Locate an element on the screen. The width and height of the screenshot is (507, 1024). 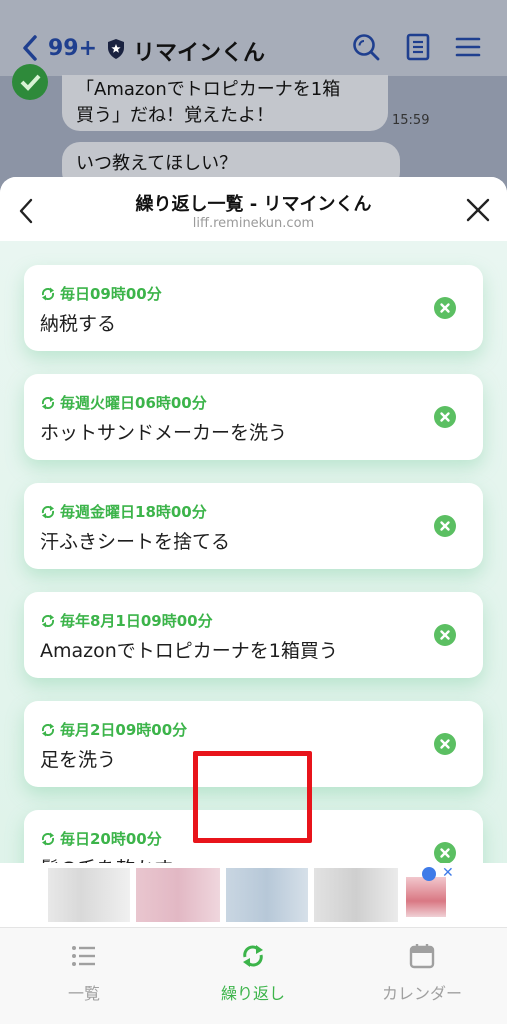
message-text: いつ教えてほしい？ is located at coordinates (157, 163).